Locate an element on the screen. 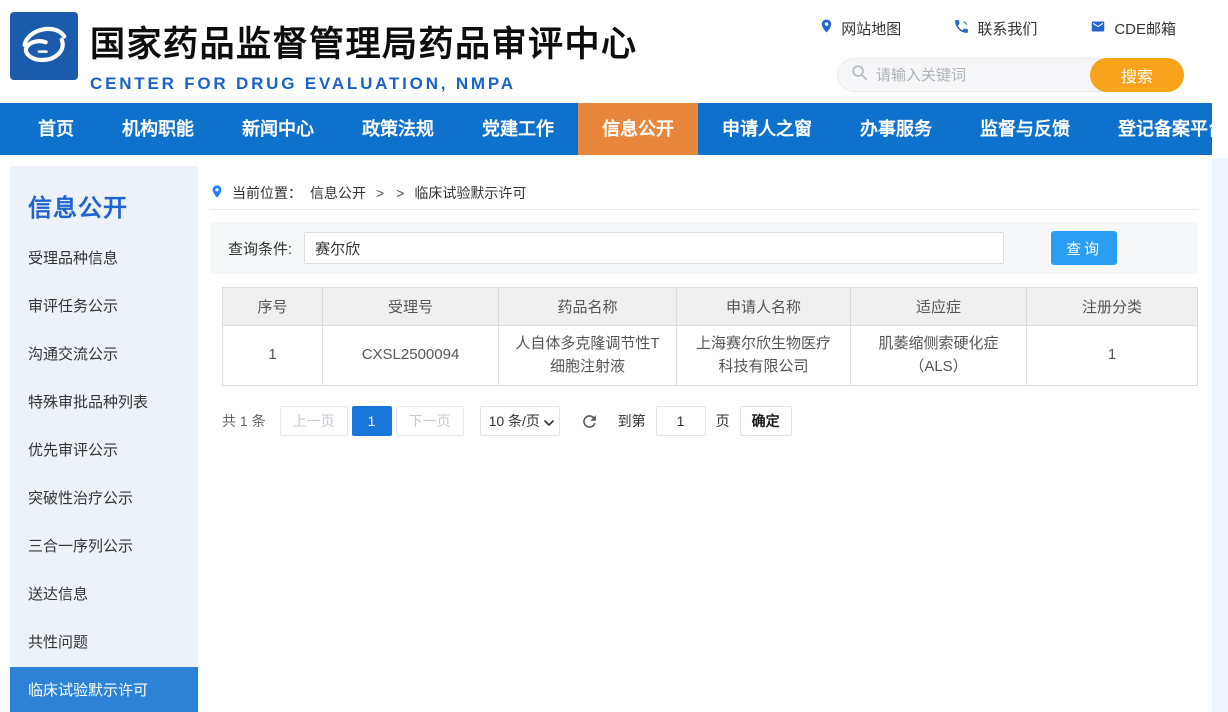  site-title-cn: 国家药品监督管理局药品审评中心 is located at coordinates (364, 44).